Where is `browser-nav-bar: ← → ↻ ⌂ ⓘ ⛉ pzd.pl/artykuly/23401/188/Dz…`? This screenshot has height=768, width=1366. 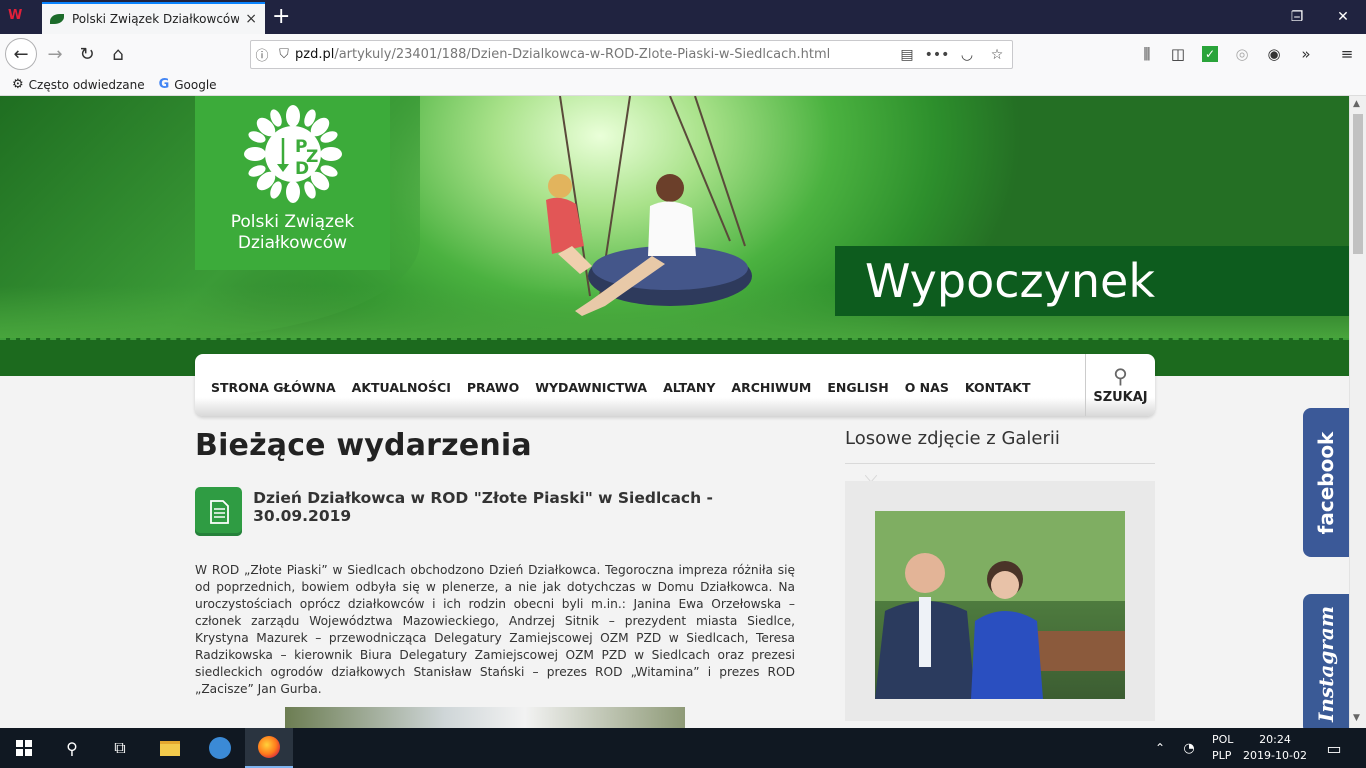 browser-nav-bar: ← → ↻ ⌂ ⓘ ⛉ pzd.pl/artykuly/23401/188/Dz… is located at coordinates (683, 54).